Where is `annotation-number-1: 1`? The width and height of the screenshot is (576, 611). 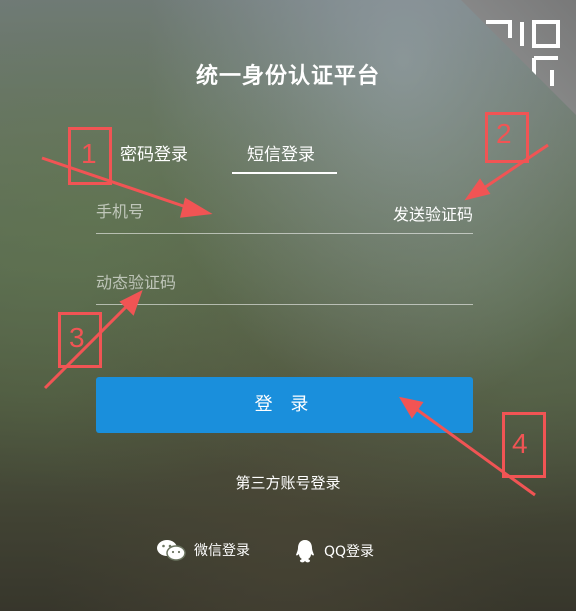 annotation-number-1: 1 is located at coordinates (89, 153).